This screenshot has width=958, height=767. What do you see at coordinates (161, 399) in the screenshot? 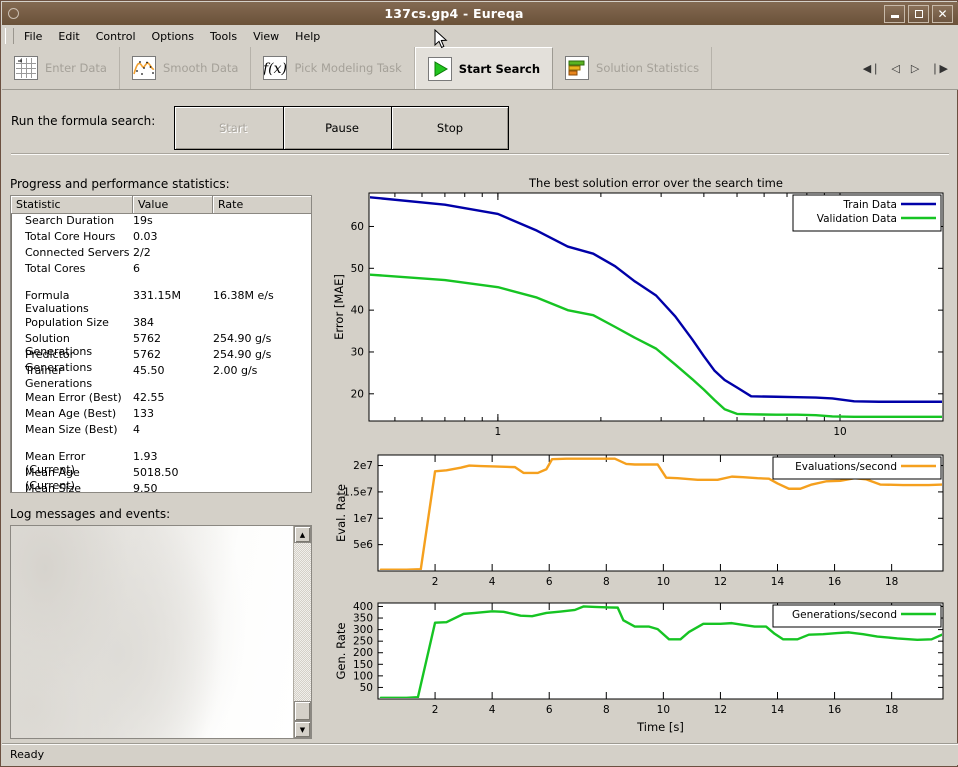
I see `table-row: Mean Error (Best) 42.55` at bounding box center [161, 399].